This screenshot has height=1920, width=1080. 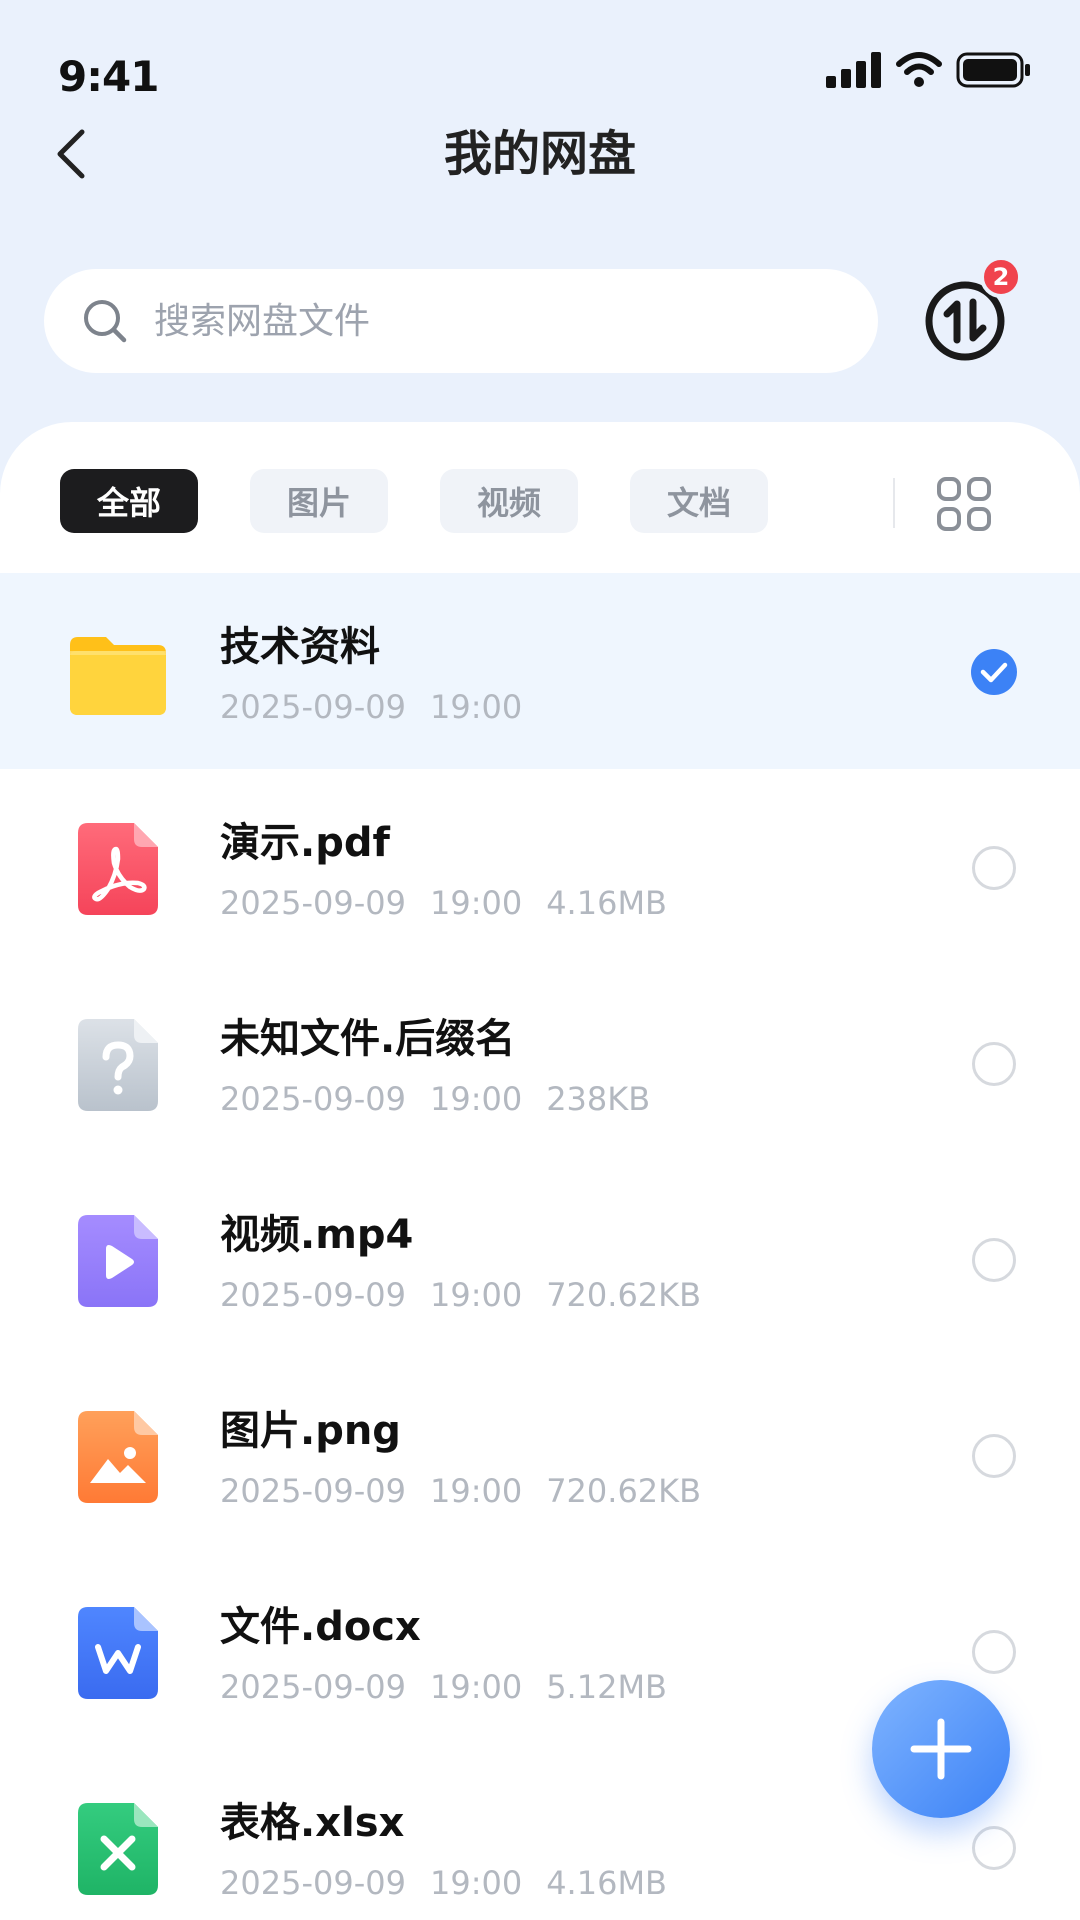 I want to click on pdf-file-icon, so click(x=118, y=869).